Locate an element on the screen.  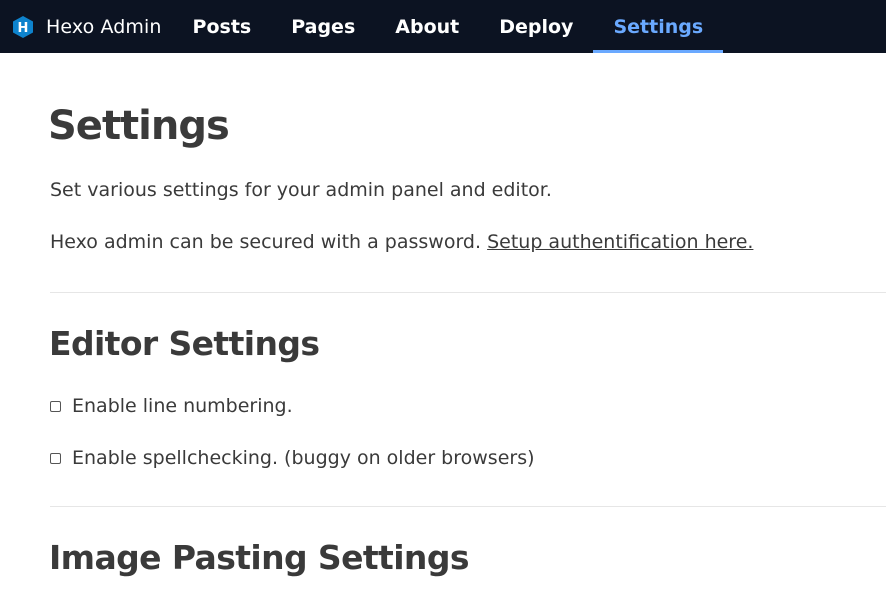
nav-settings: Settings is located at coordinates (658, 26).